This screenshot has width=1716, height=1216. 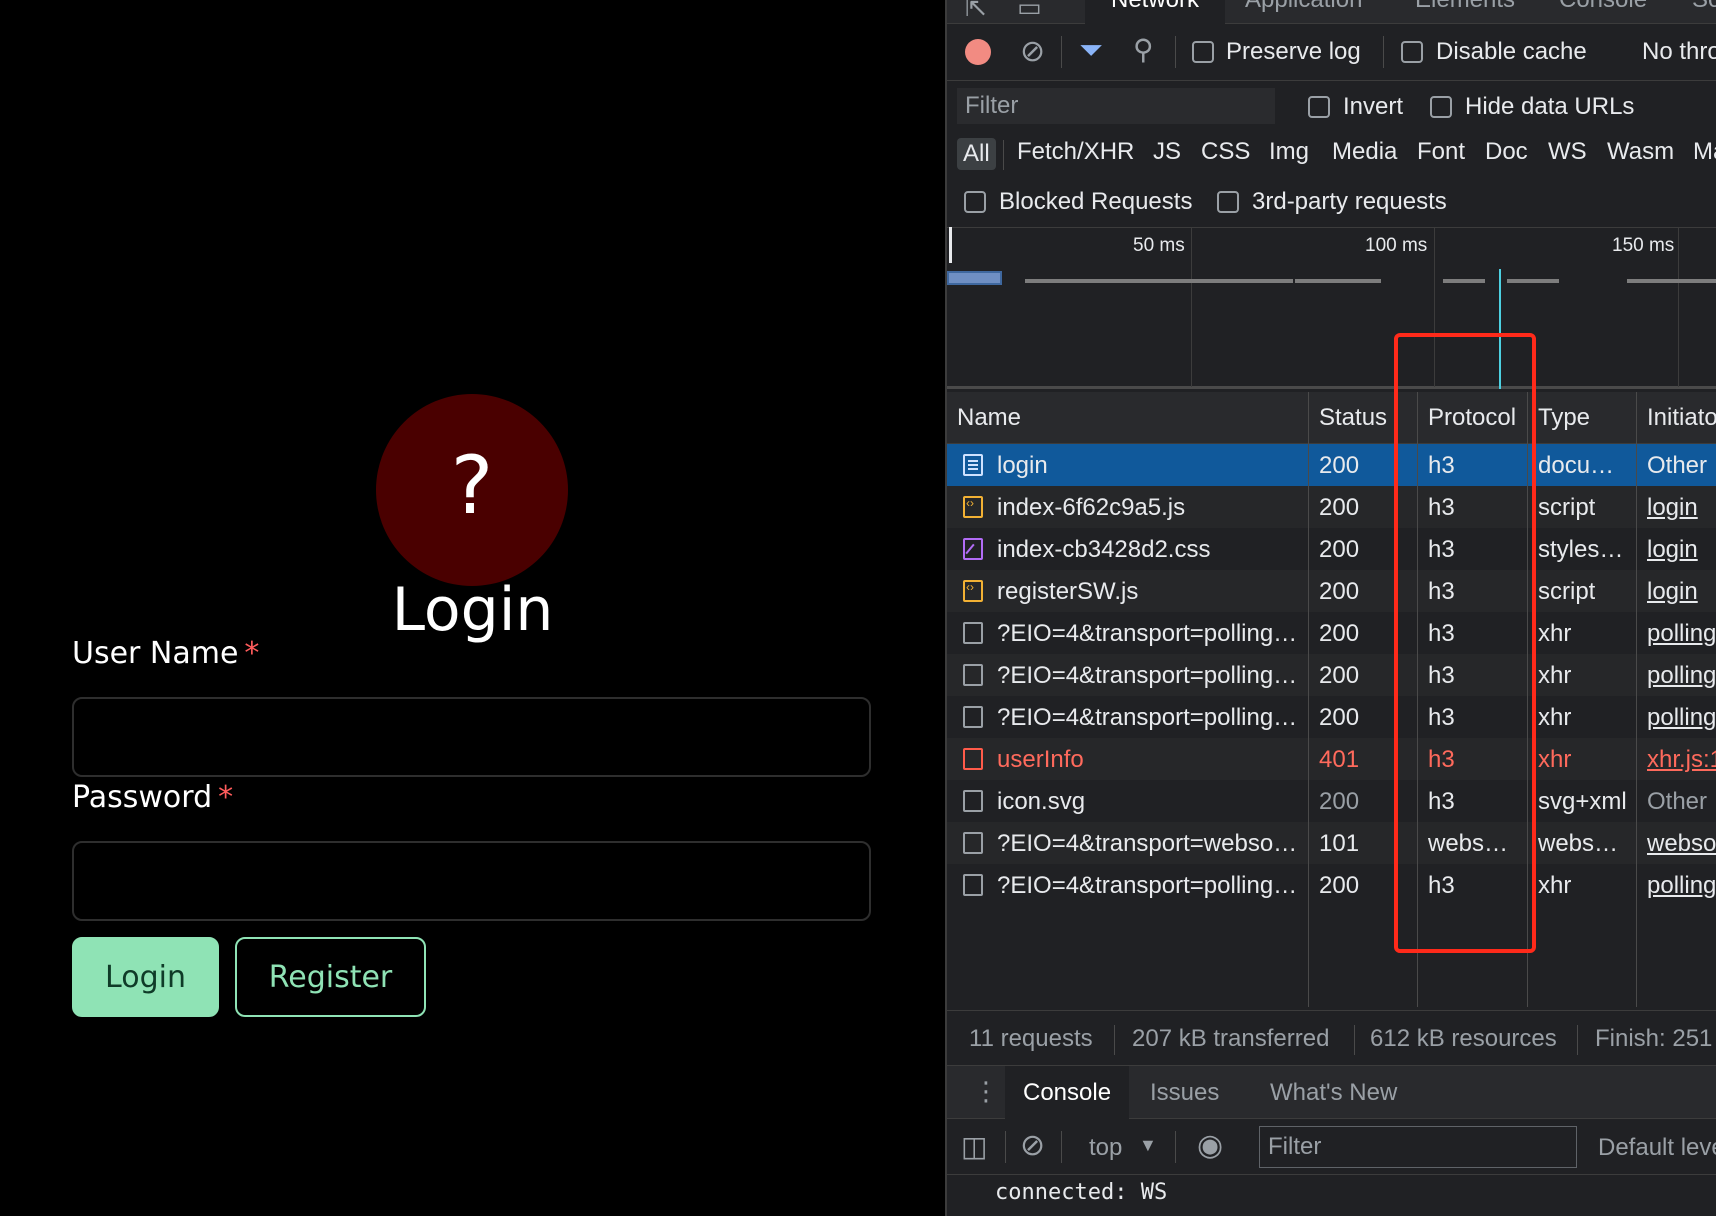 What do you see at coordinates (155, 653) in the screenshot?
I see `username-label-text: User Name` at bounding box center [155, 653].